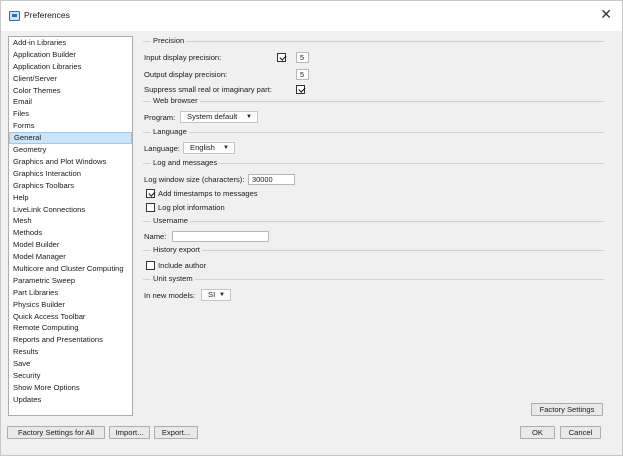 Image resolution: width=623 pixels, height=456 pixels. I want to click on input-display-precision-field: 5, so click(302, 57).